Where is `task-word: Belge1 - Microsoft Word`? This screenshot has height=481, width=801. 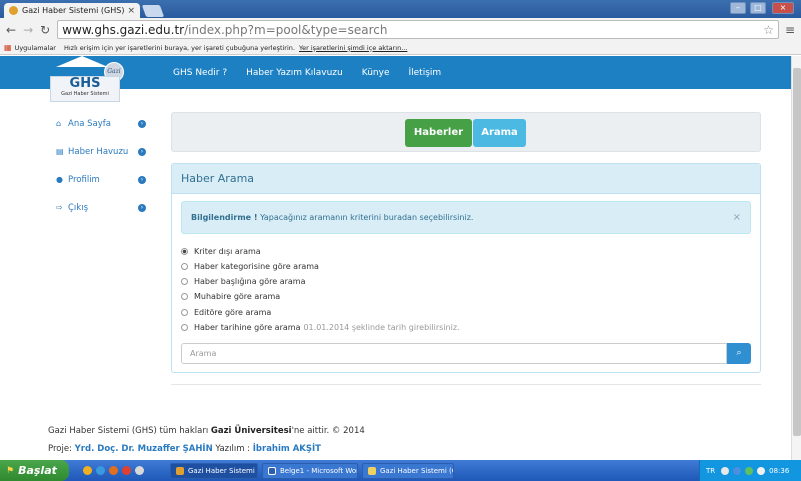 task-word: Belge1 - Microsoft Word is located at coordinates (310, 470).